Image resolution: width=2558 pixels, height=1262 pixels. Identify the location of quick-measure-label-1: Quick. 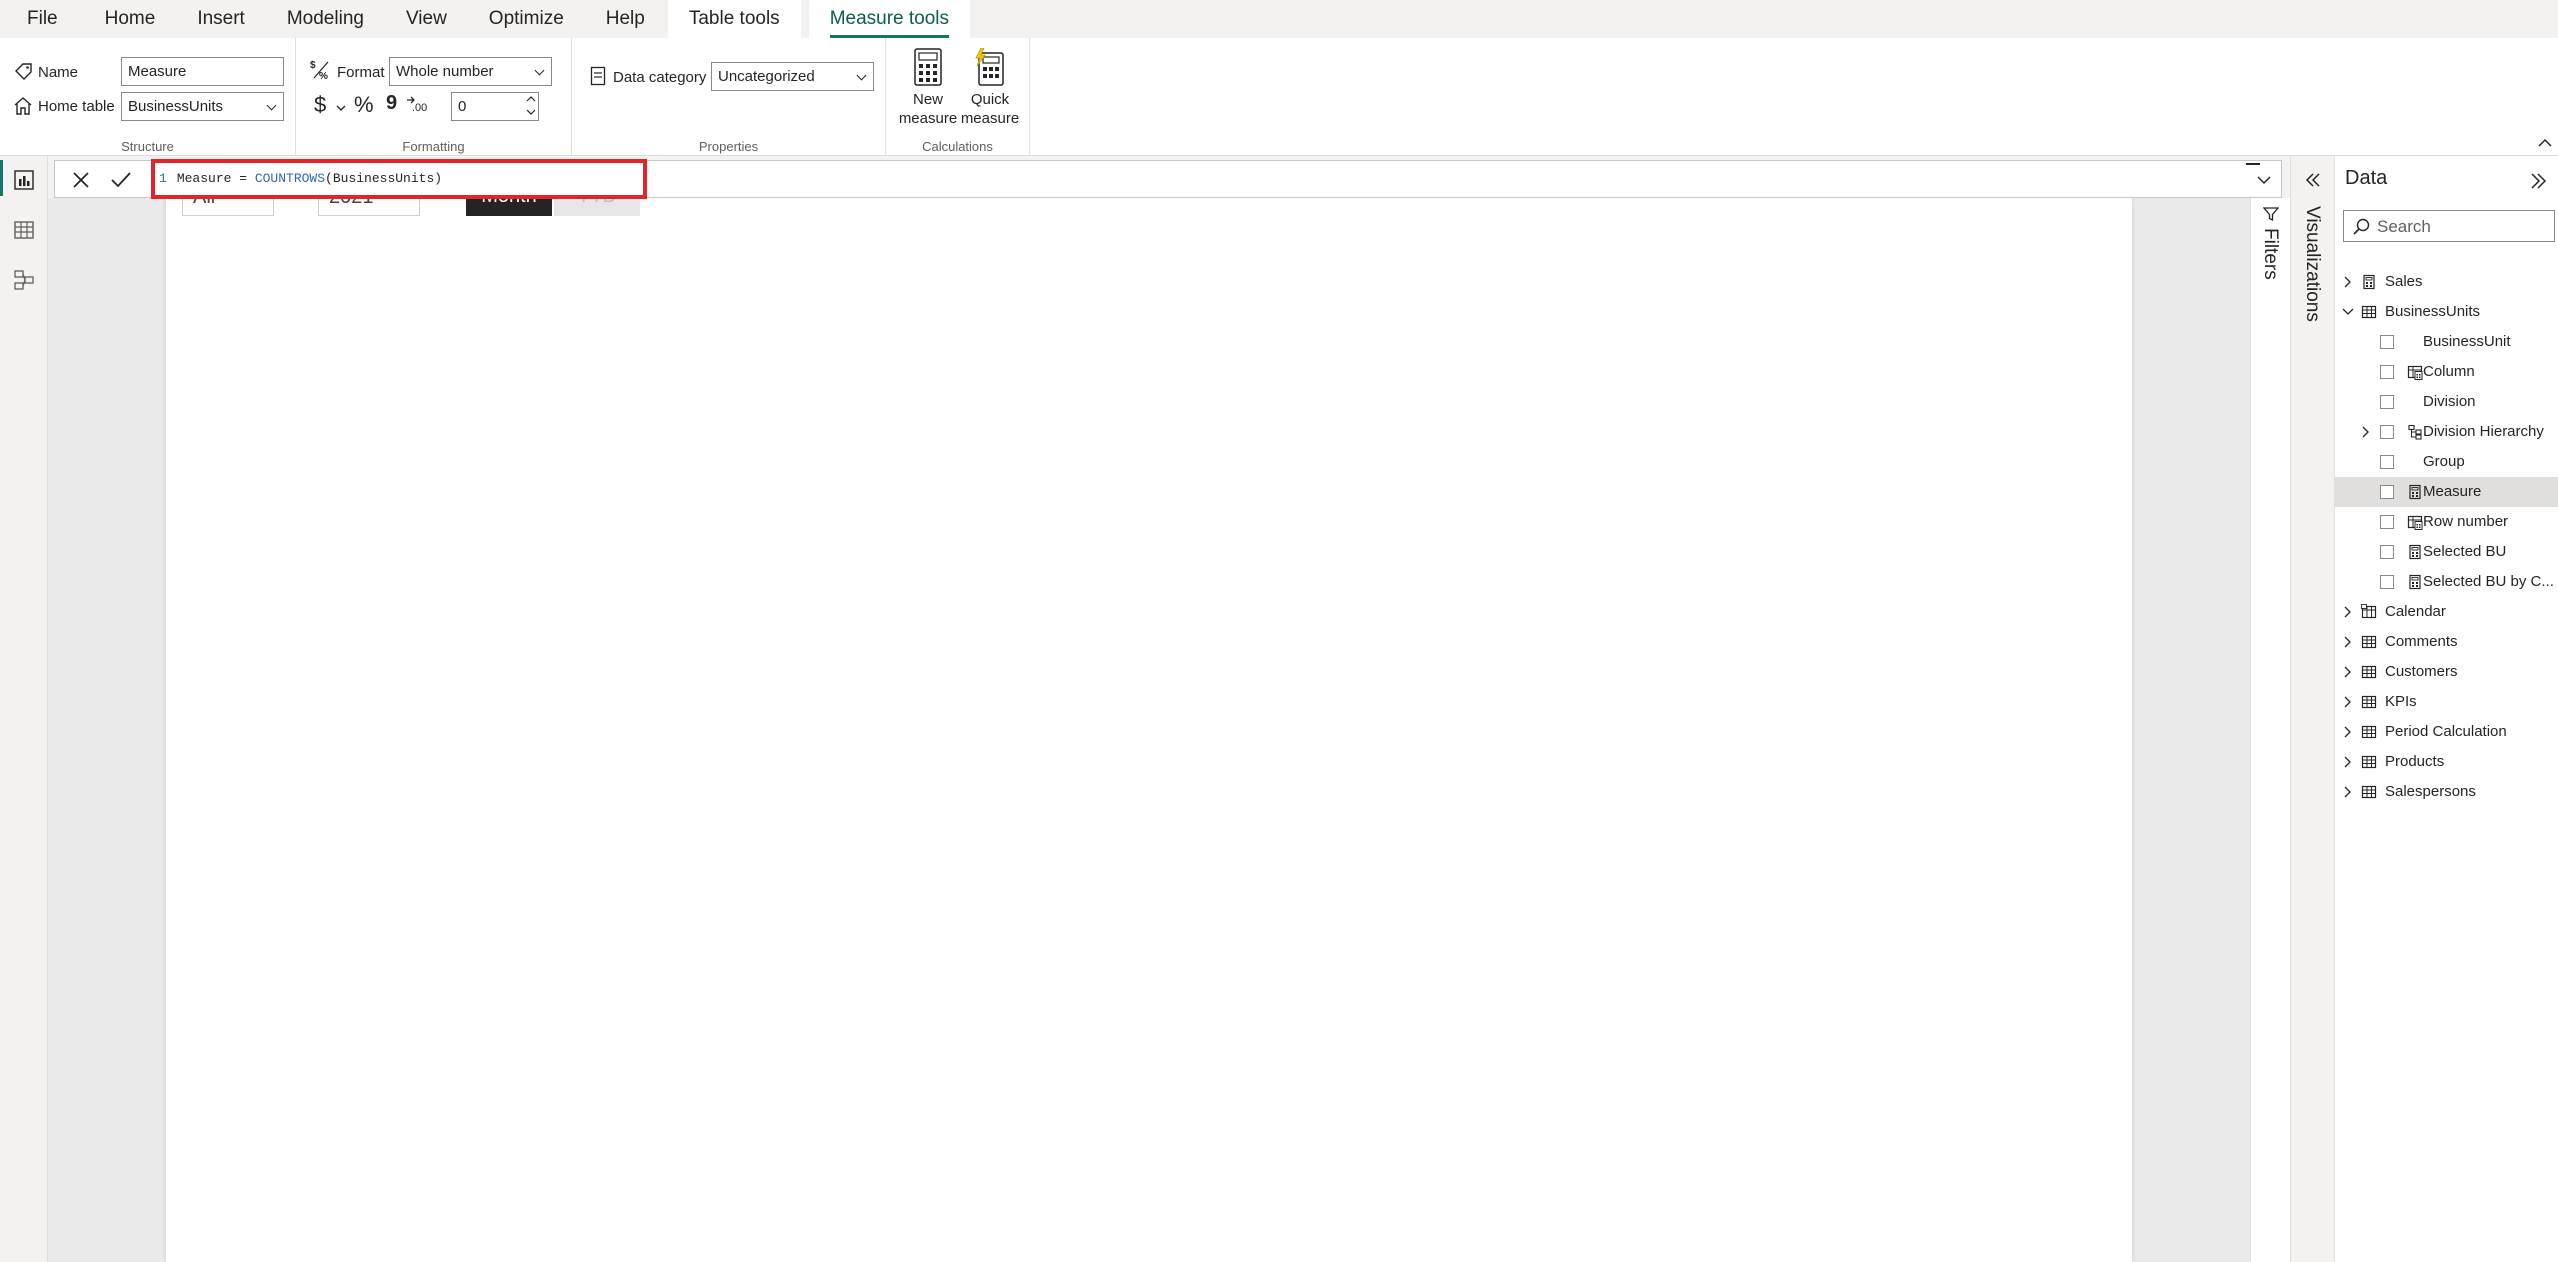
(990, 99).